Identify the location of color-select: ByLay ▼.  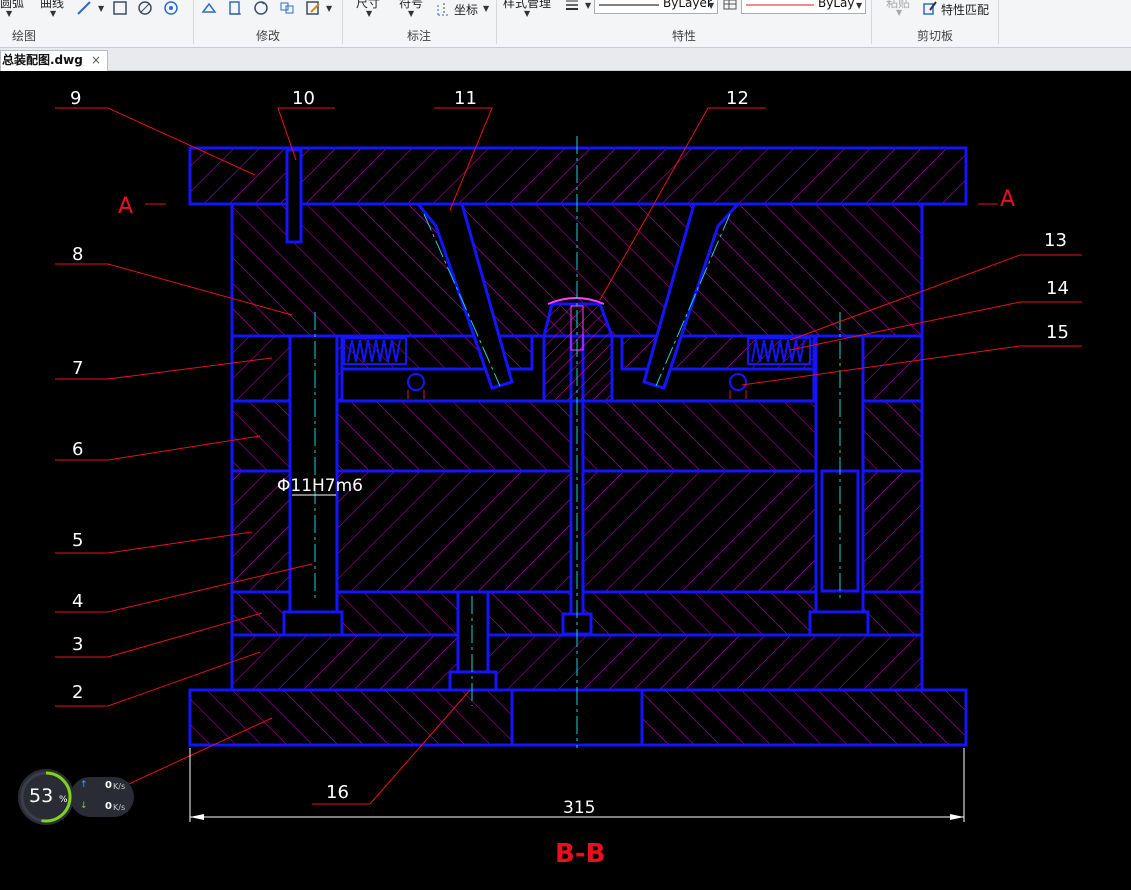
(803, 7).